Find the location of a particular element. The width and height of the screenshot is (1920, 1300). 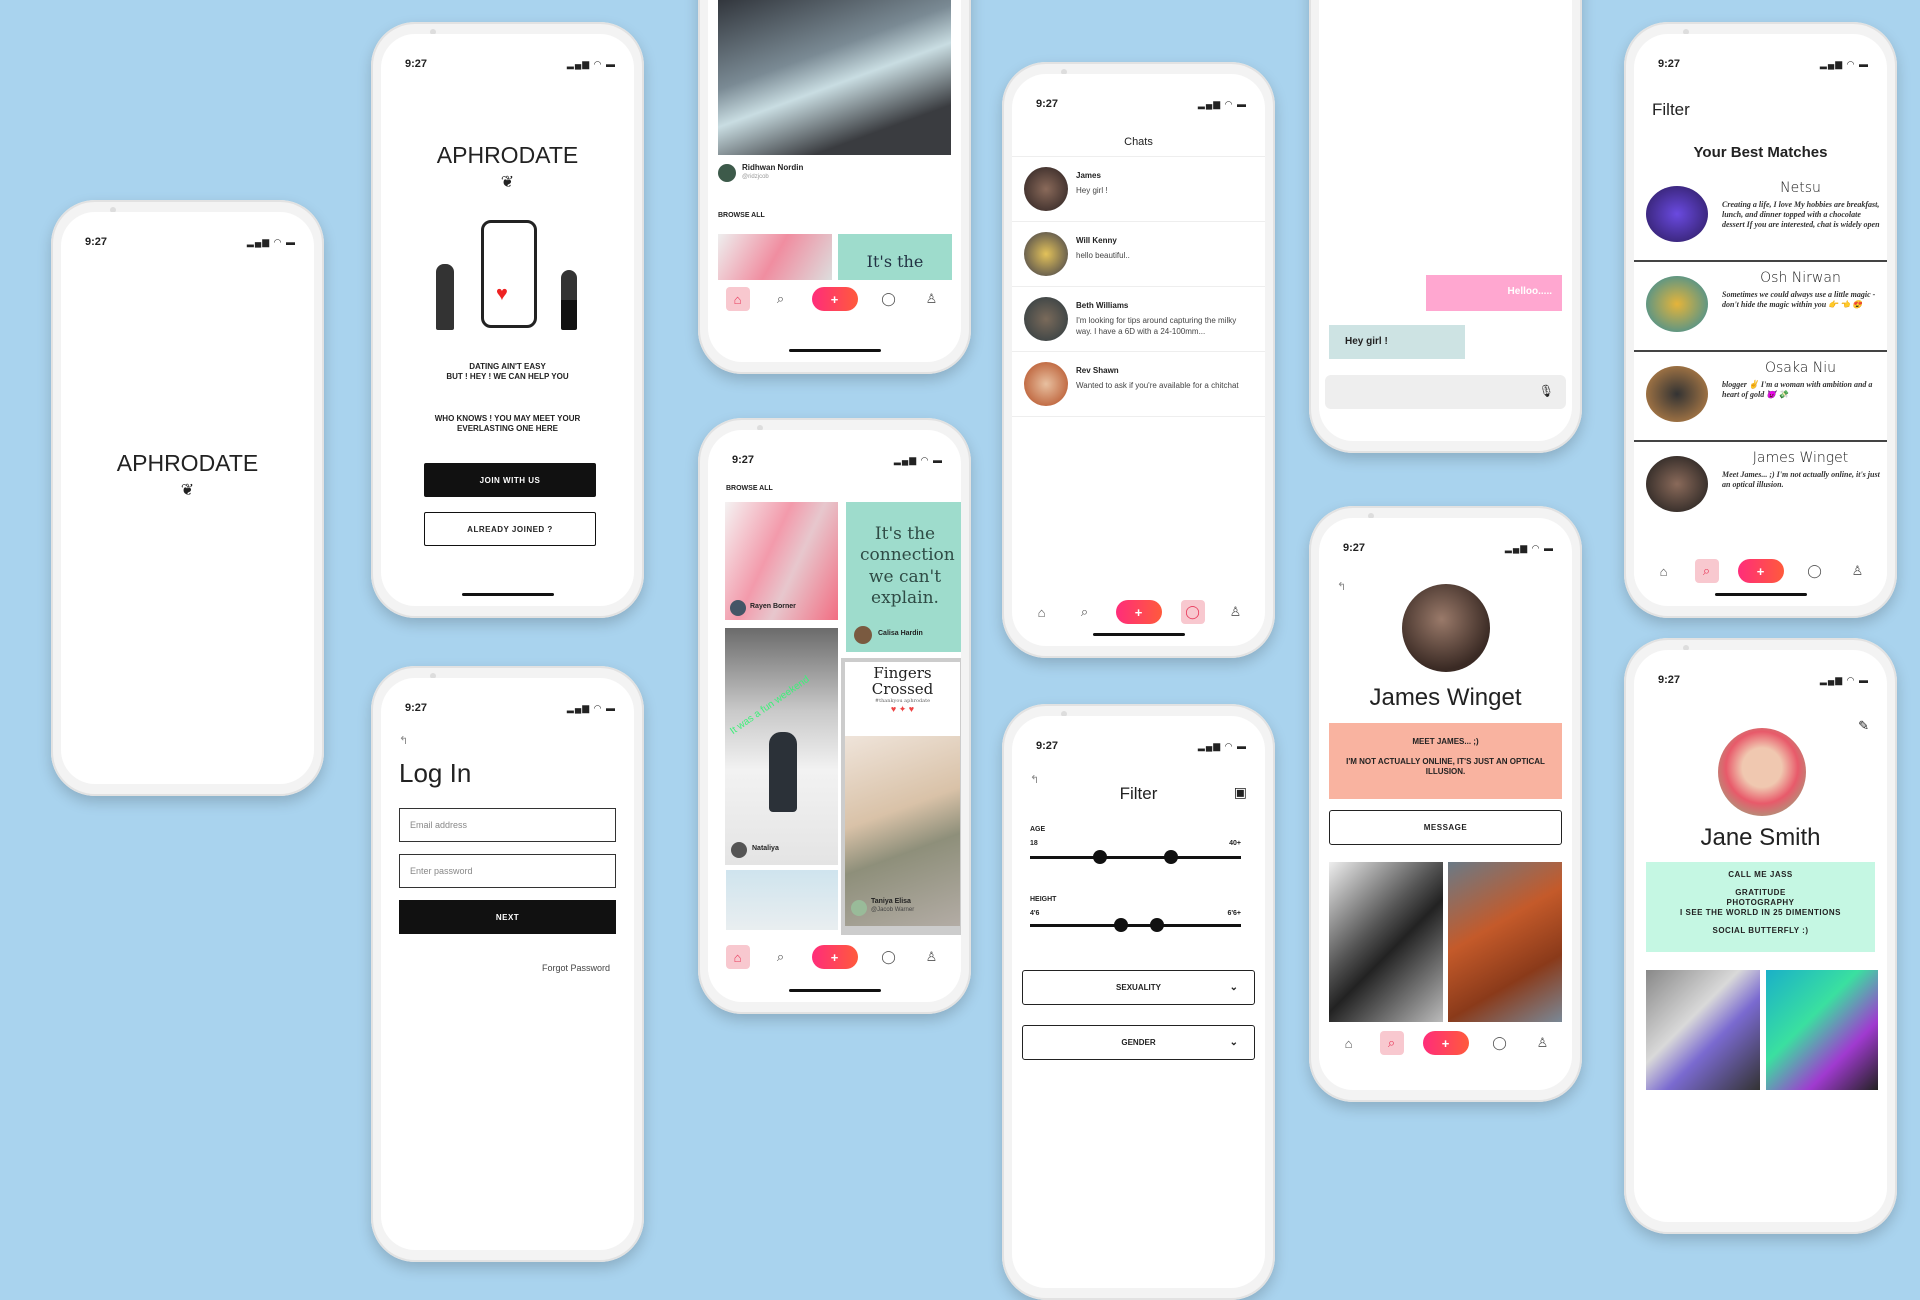

post-thumb-art is located at coordinates (775, 257).